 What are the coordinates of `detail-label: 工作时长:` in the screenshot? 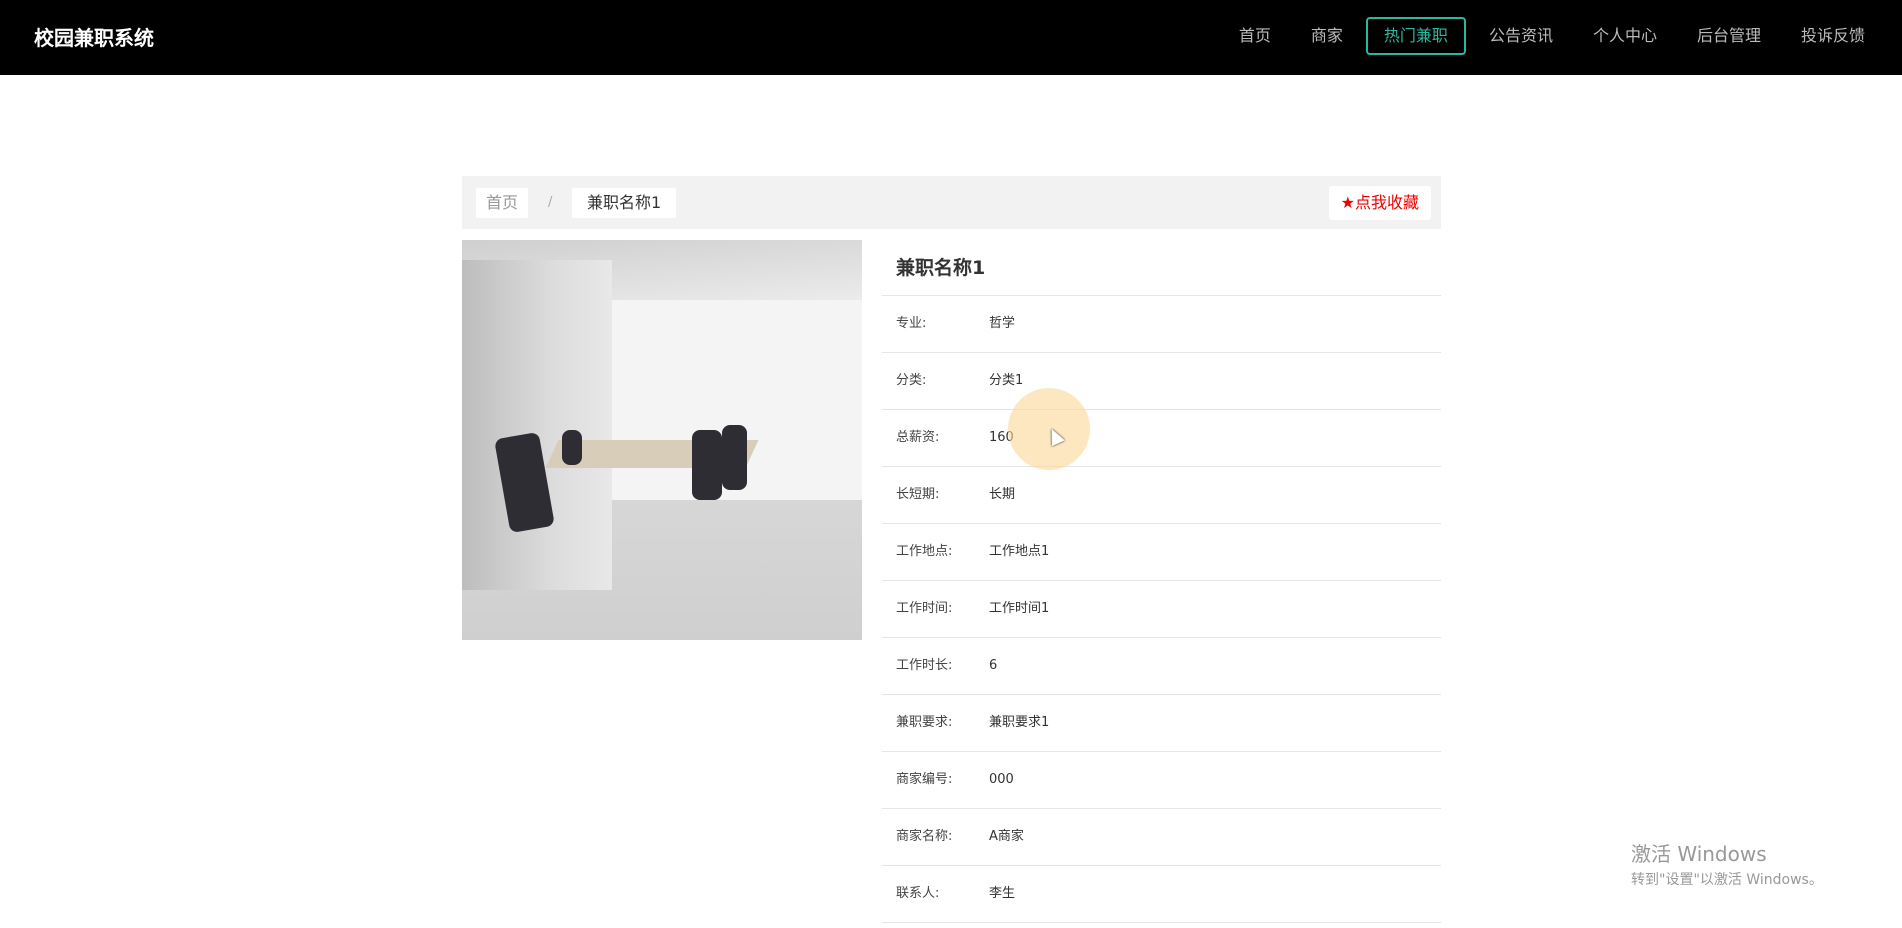 It's located at (924, 665).